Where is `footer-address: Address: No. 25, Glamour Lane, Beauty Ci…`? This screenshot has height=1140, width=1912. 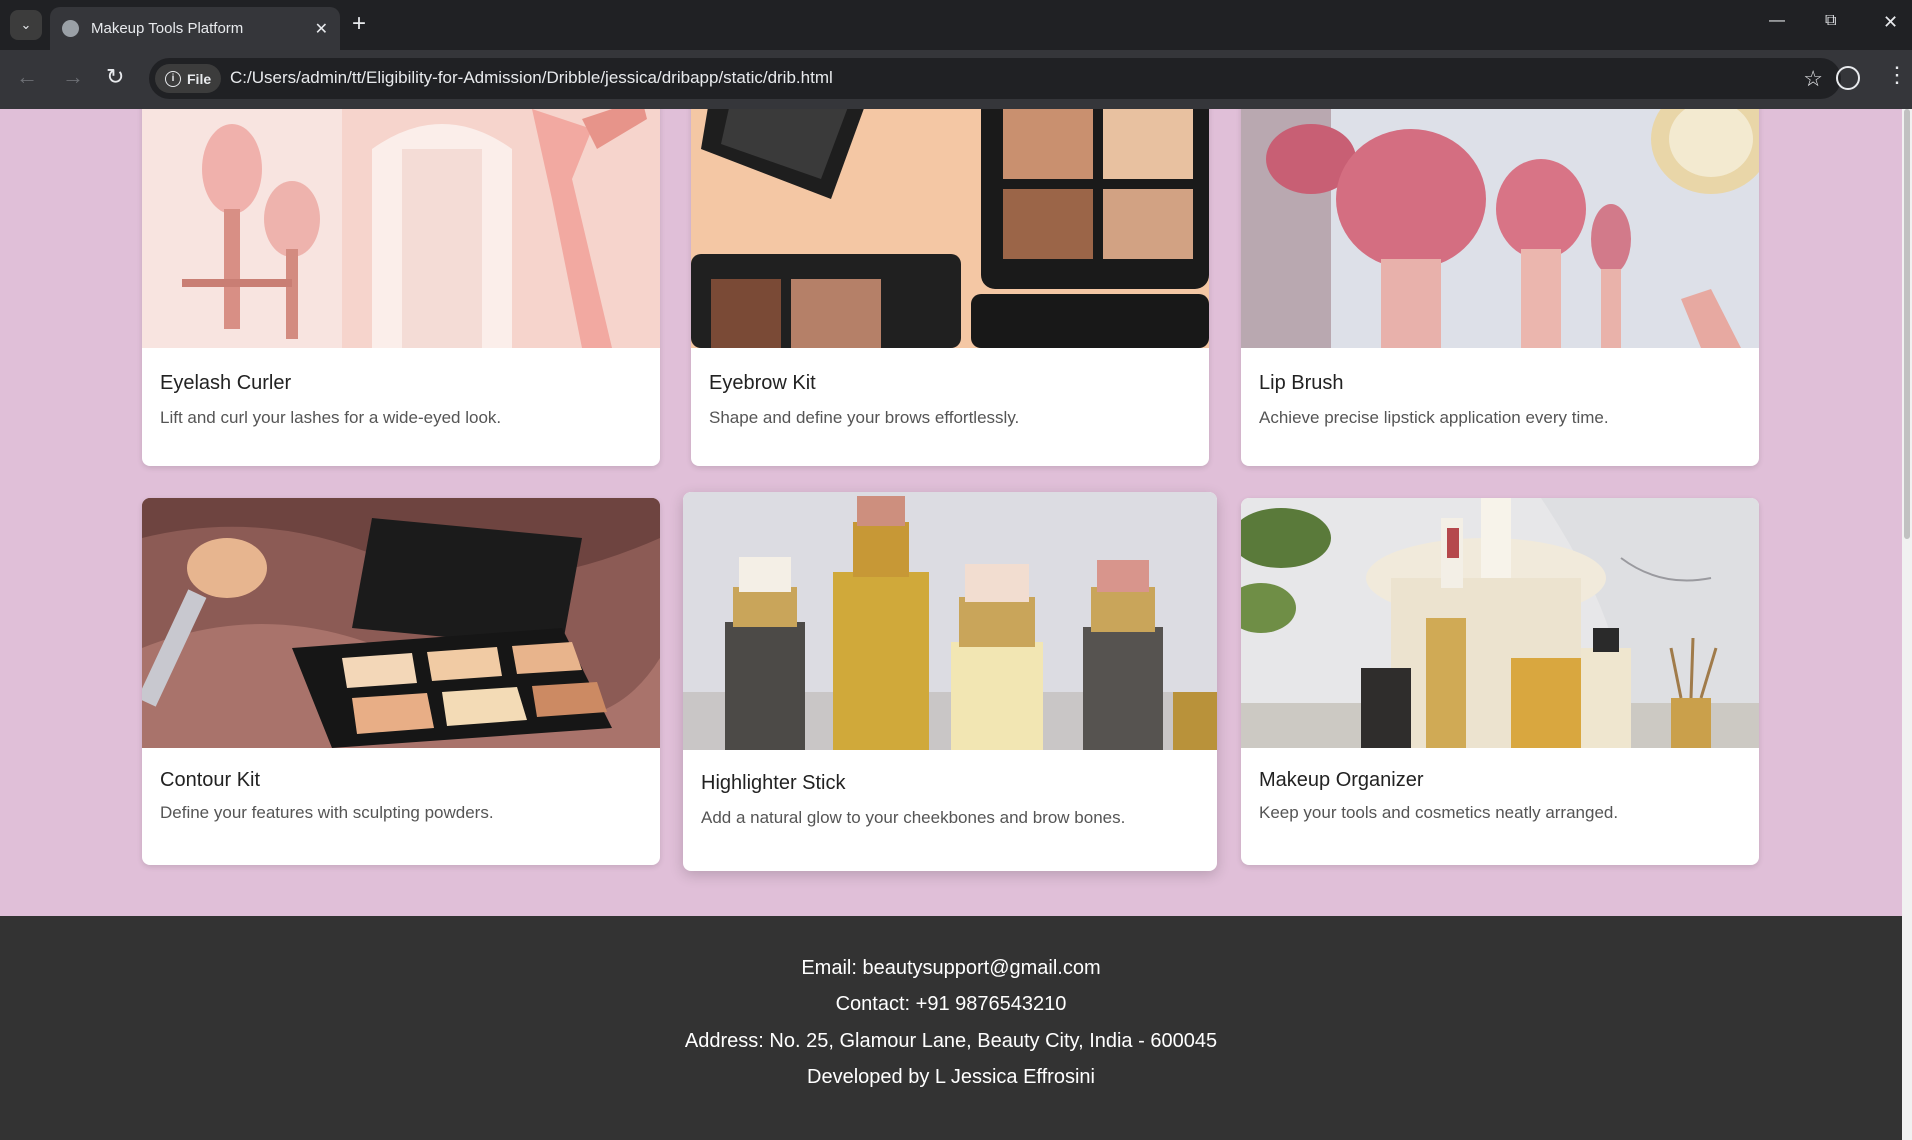
footer-address: Address: No. 25, Glamour Lane, Beauty Ci… is located at coordinates (951, 1041).